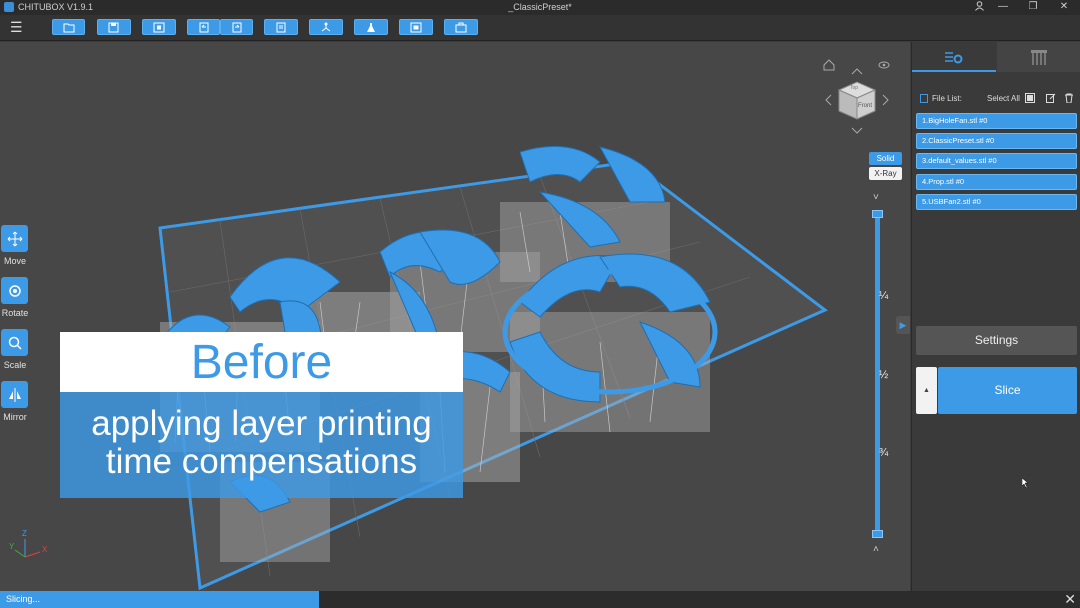 The image size is (1080, 608). I want to click on hollow-button, so click(371, 27).